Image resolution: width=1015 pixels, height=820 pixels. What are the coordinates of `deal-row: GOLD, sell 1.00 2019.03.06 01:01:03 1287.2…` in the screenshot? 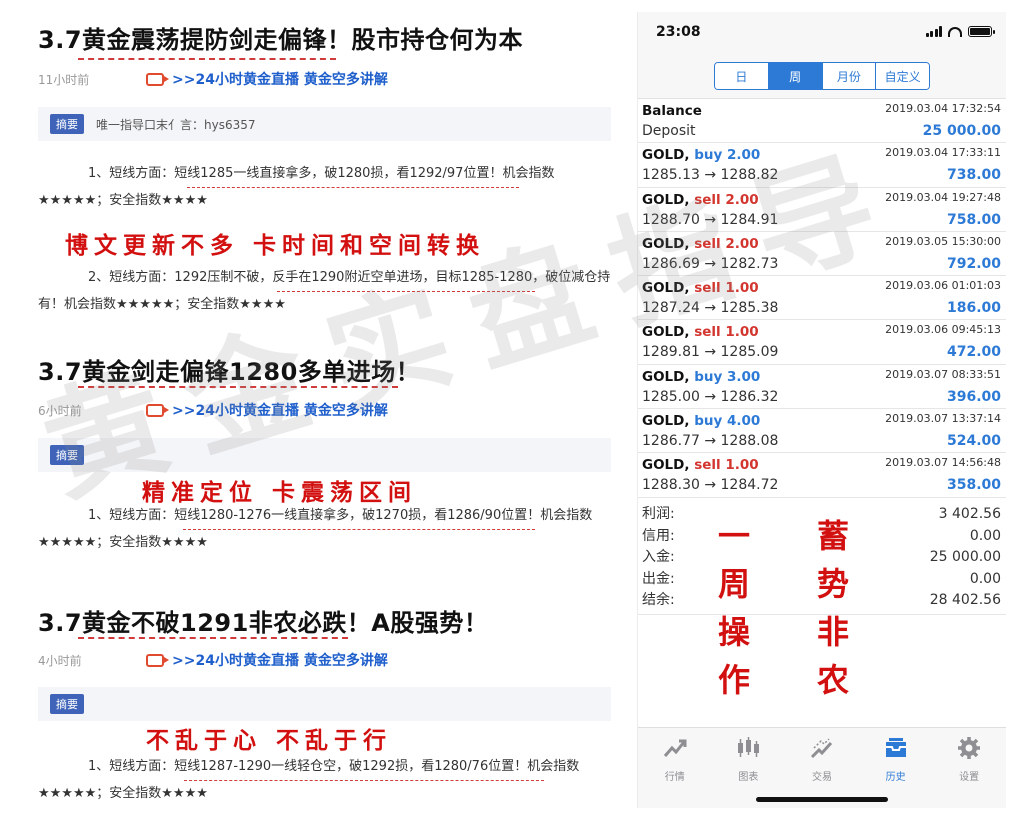 It's located at (822, 298).